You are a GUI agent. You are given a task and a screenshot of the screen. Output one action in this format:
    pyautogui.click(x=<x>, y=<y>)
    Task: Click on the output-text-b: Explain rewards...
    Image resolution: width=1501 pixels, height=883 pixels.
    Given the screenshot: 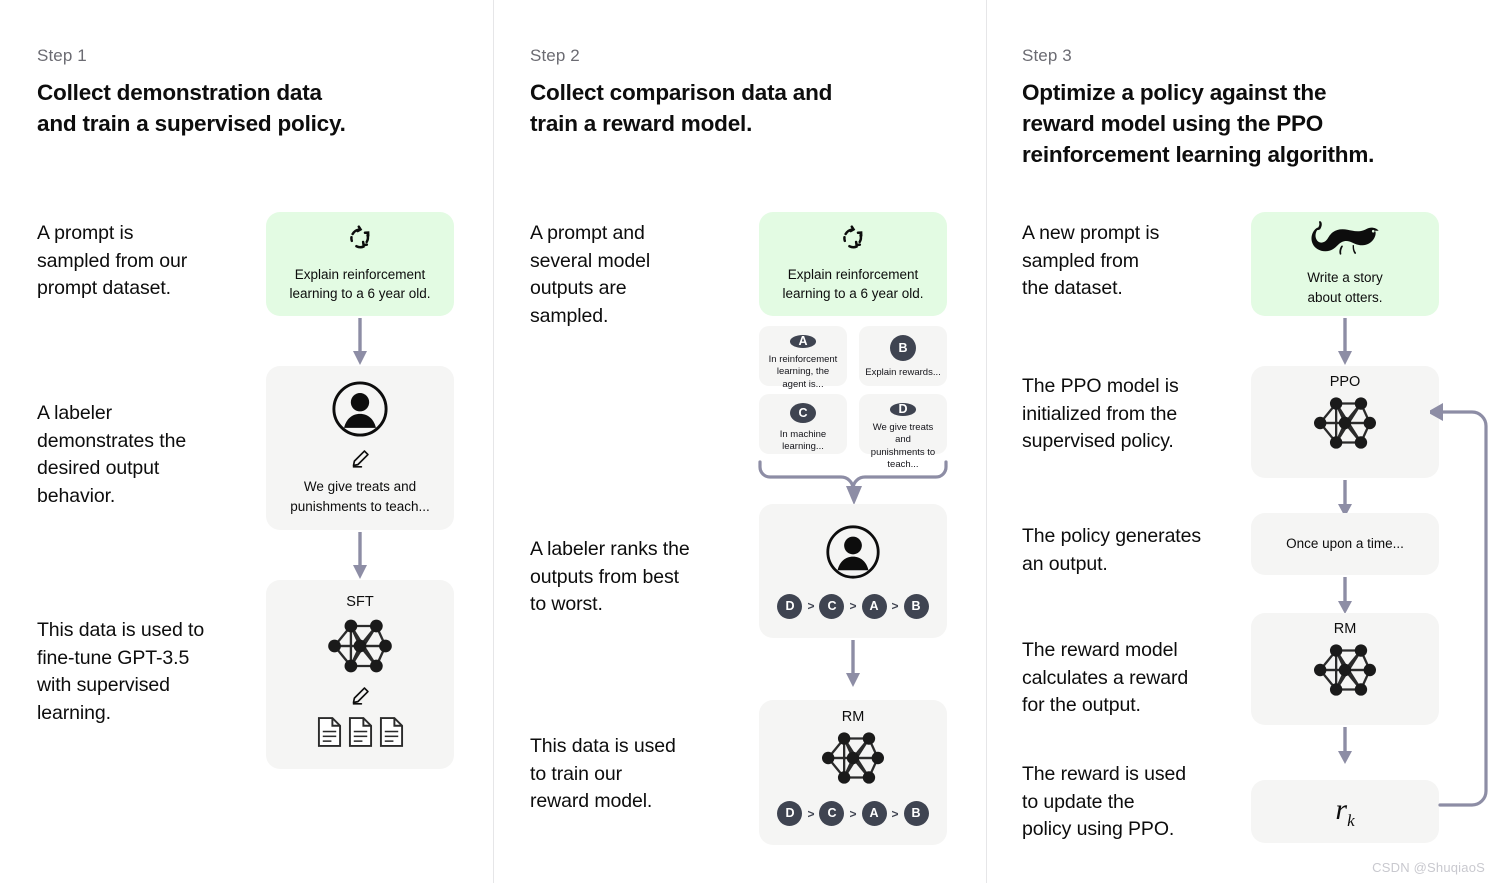 What is the action you would take?
    pyautogui.click(x=903, y=372)
    